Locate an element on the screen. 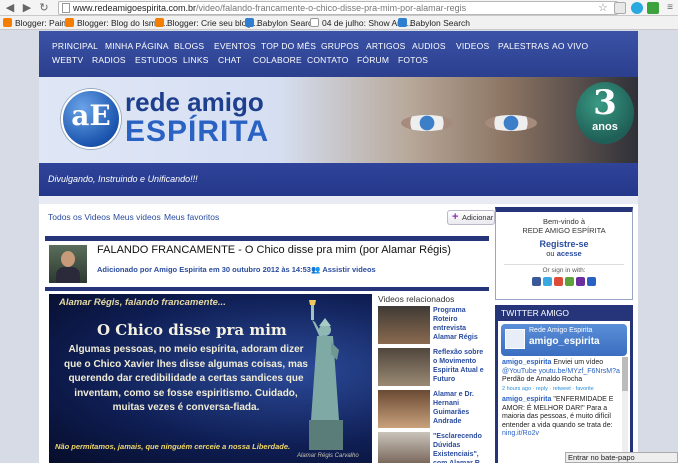 Image resolution: width=678 pixels, height=463 pixels. extension-green-icon is located at coordinates (653, 8).